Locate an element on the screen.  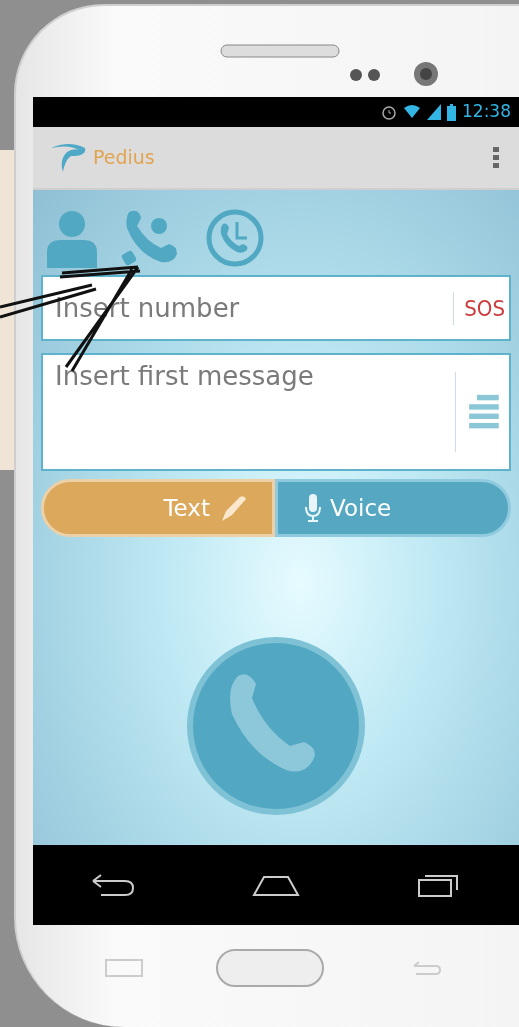
alarm-clock-icon is located at coordinates (389, 112).